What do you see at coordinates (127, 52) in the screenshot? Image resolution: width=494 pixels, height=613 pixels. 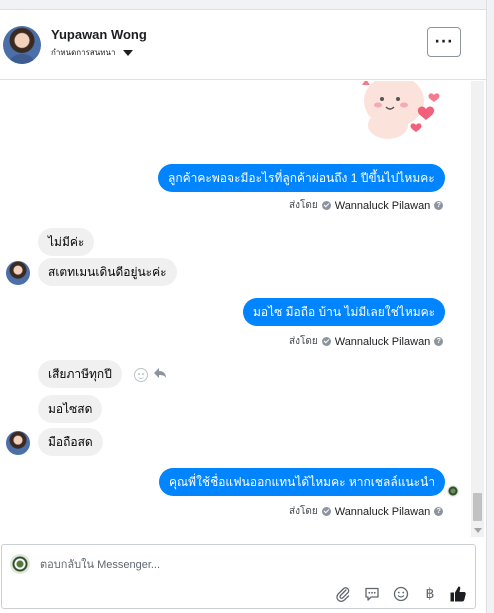 I see `chevron-down-icon` at bounding box center [127, 52].